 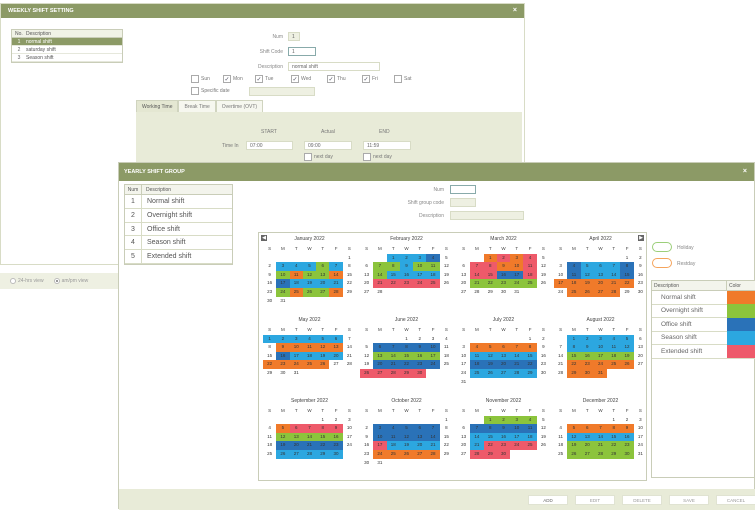 What do you see at coordinates (67, 58) in the screenshot?
I see `list-item: 3 Season shift` at bounding box center [67, 58].